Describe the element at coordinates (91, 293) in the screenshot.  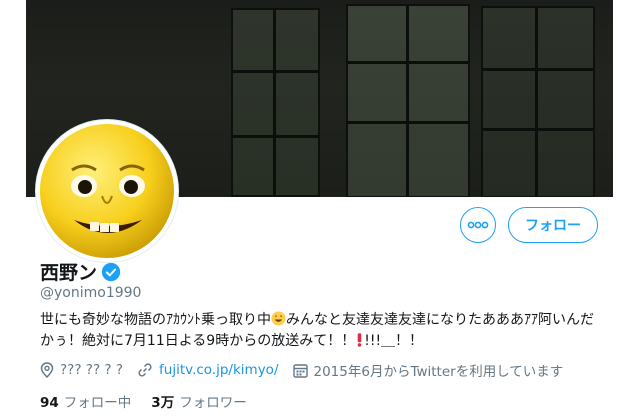
I see `user-handle: @yonimo1990` at that location.